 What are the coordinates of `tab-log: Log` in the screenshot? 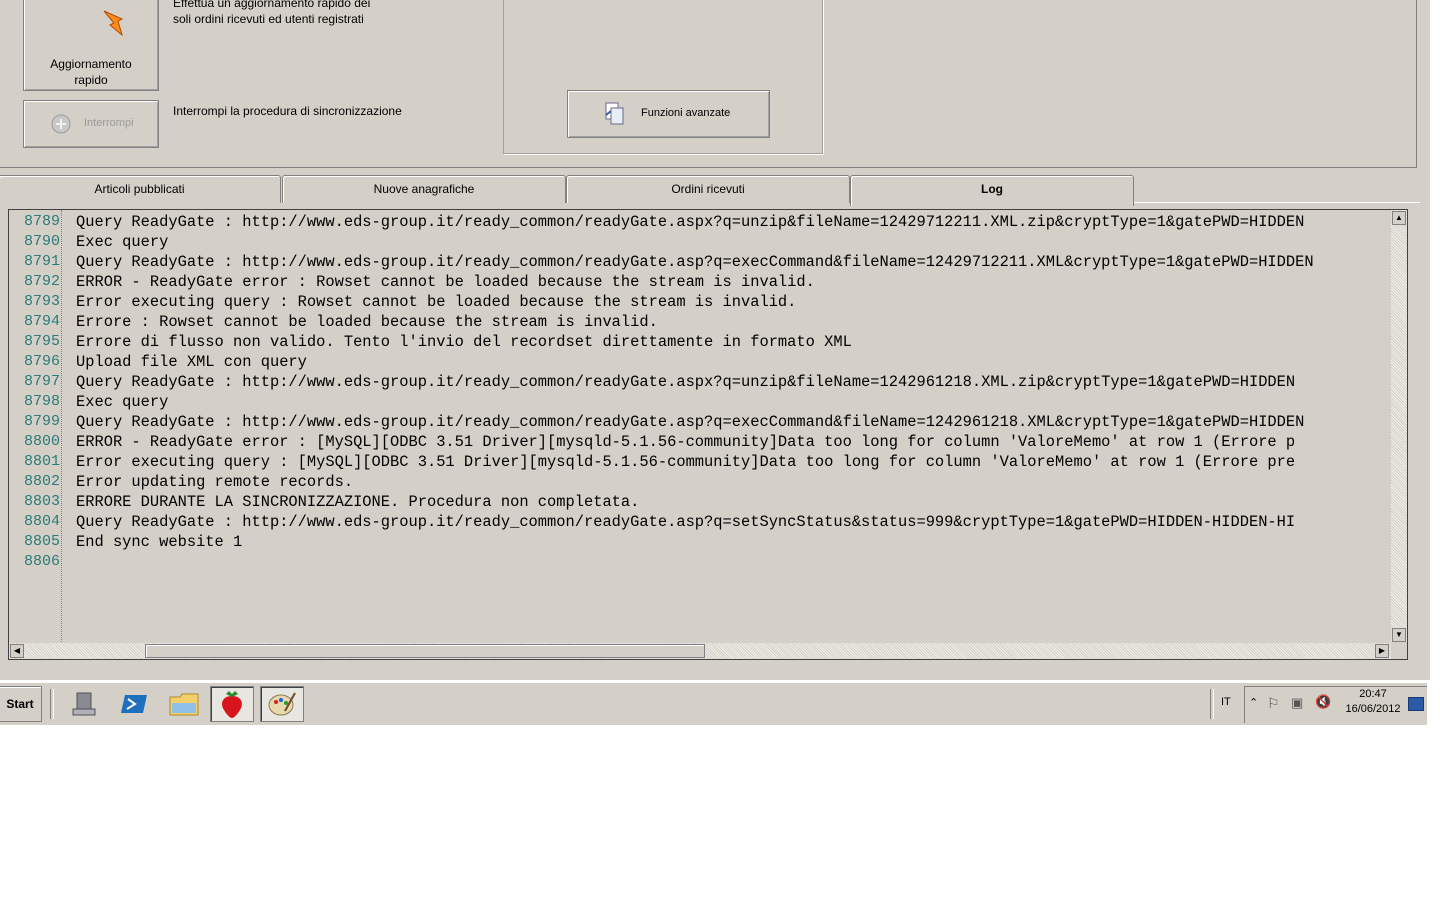 It's located at (992, 190).